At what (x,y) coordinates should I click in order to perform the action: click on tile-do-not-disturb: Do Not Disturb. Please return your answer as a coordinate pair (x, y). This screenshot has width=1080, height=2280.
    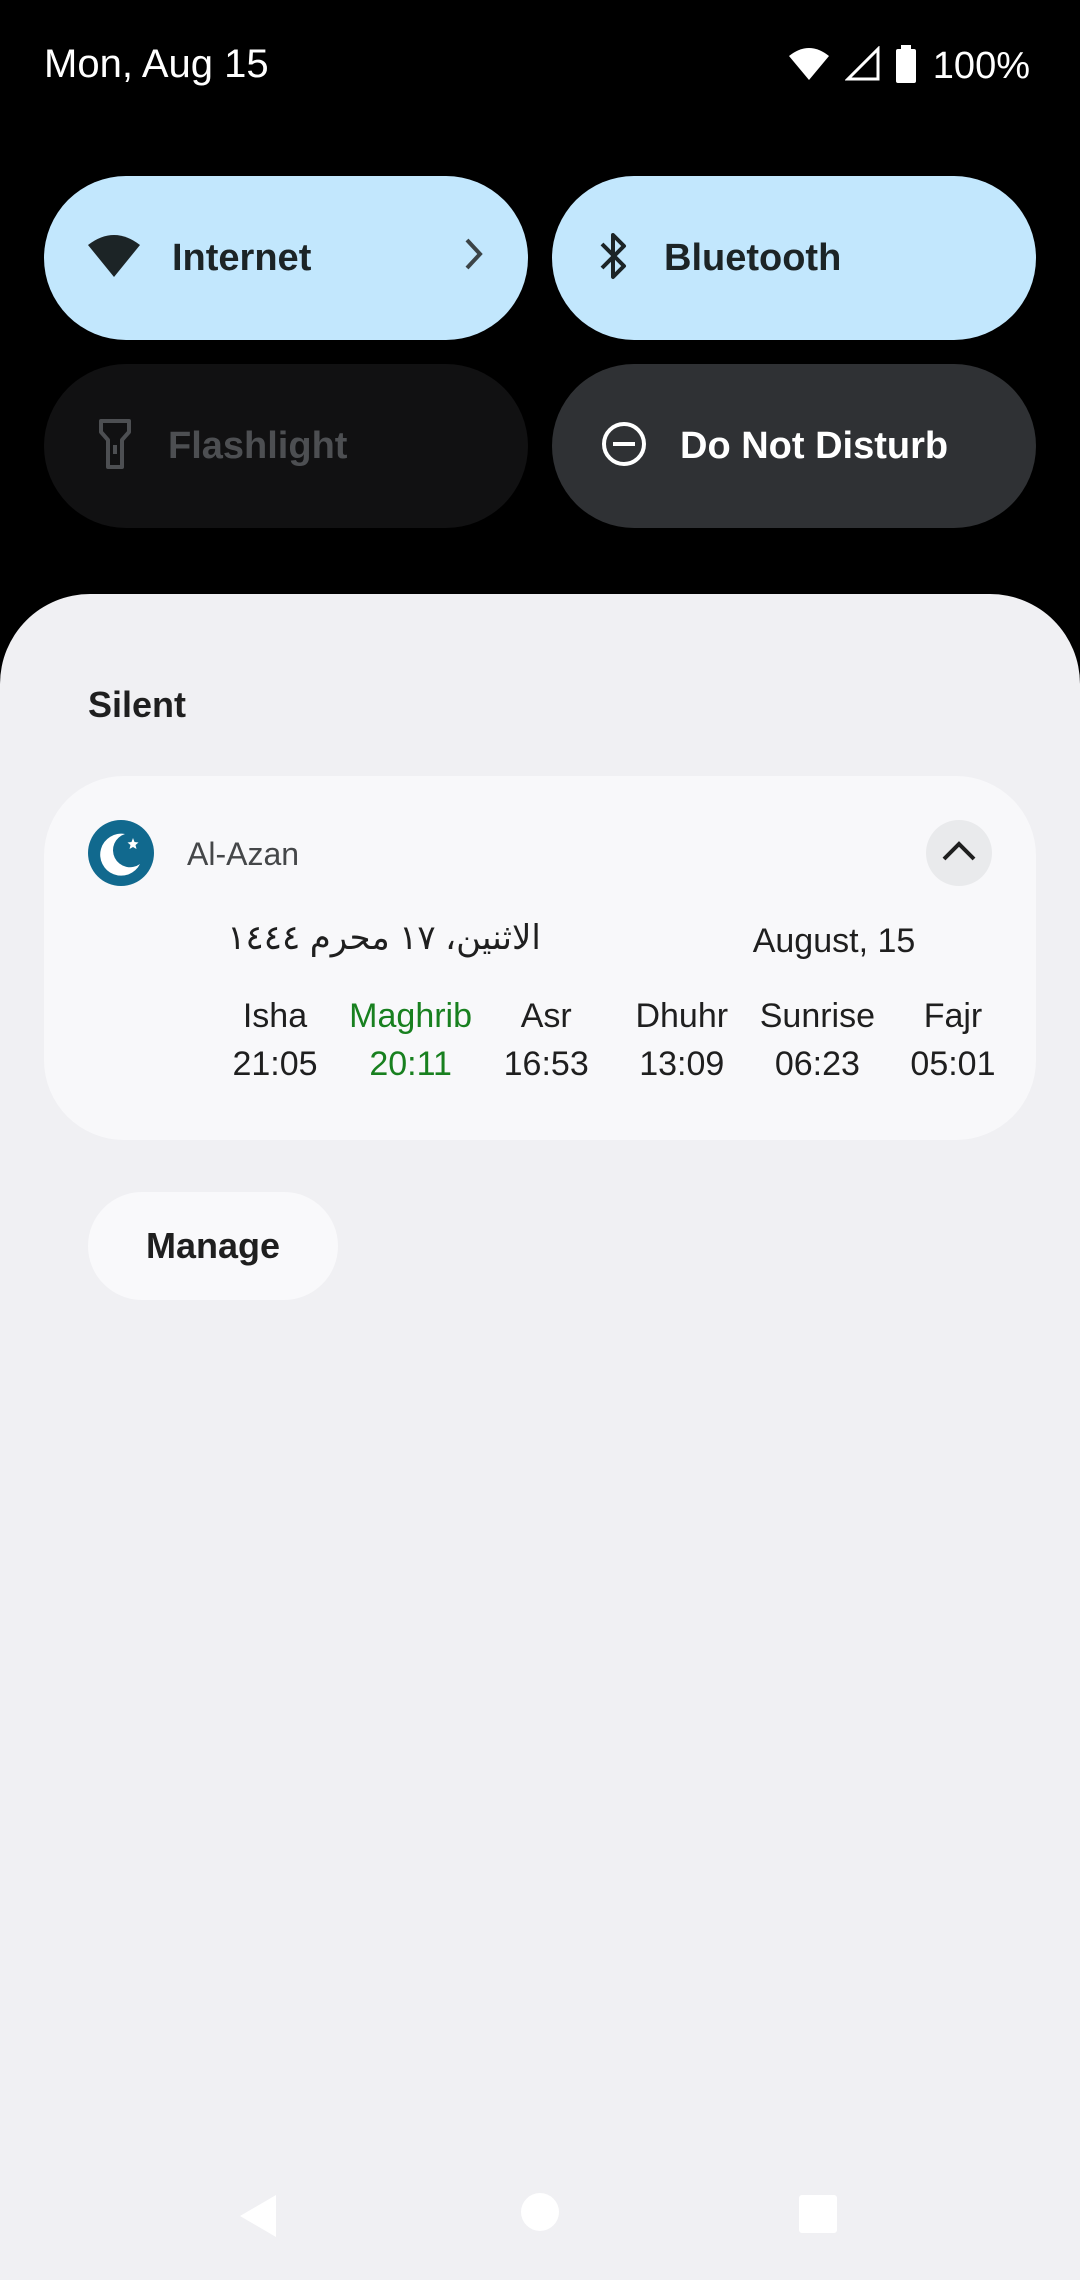
    Looking at the image, I should click on (794, 446).